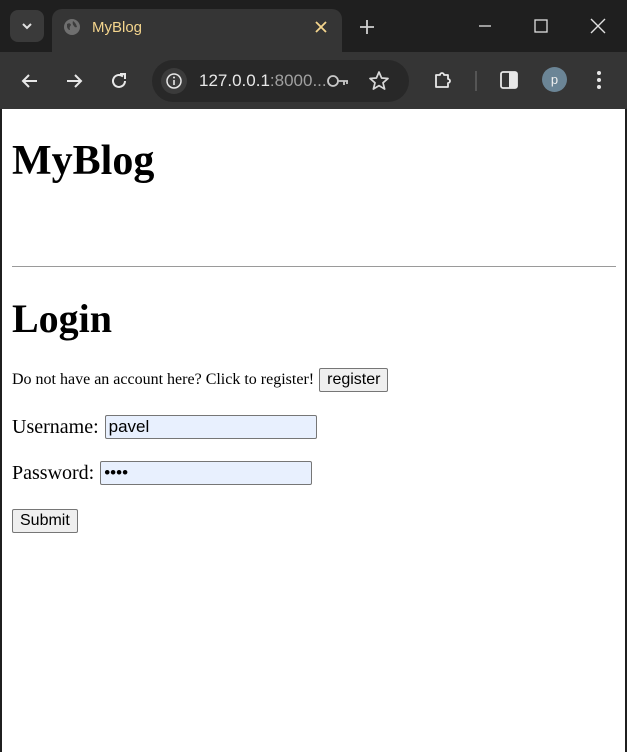 The image size is (627, 752). Describe the element at coordinates (45, 521) in the screenshot. I see `submit-button: Submit` at that location.